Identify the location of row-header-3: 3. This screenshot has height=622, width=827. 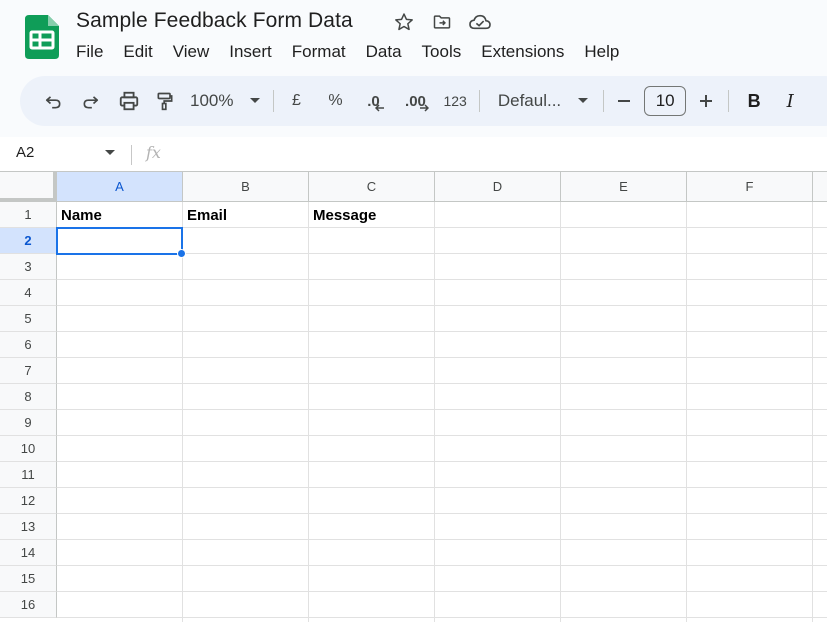
(28, 267).